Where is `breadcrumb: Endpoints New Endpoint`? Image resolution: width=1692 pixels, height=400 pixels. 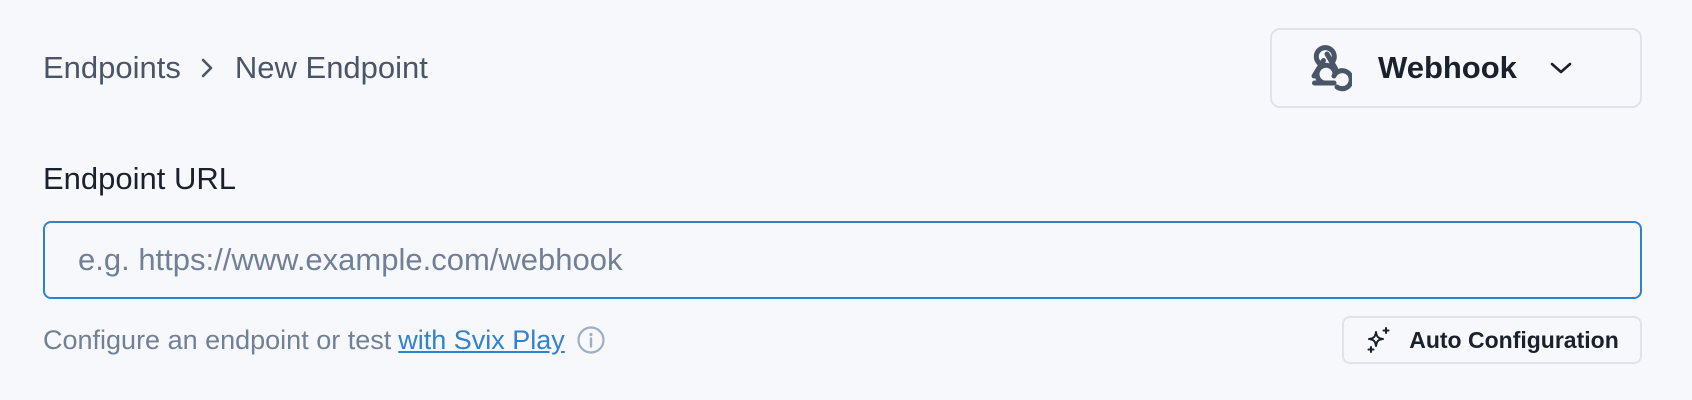 breadcrumb: Endpoints New Endpoint is located at coordinates (235, 68).